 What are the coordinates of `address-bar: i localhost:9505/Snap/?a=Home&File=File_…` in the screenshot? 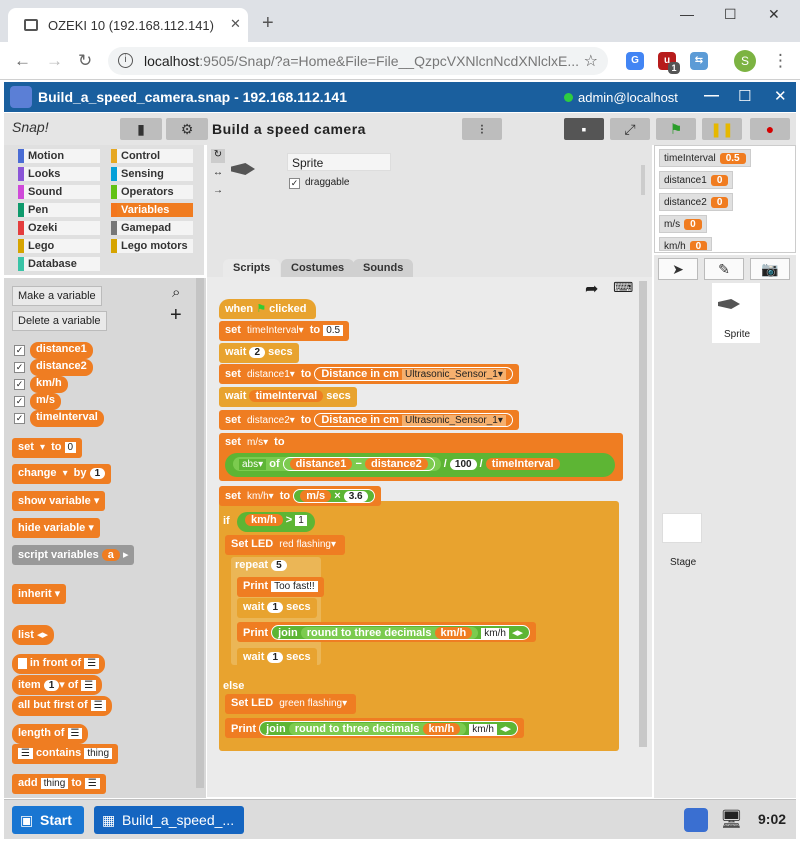 It's located at (358, 61).